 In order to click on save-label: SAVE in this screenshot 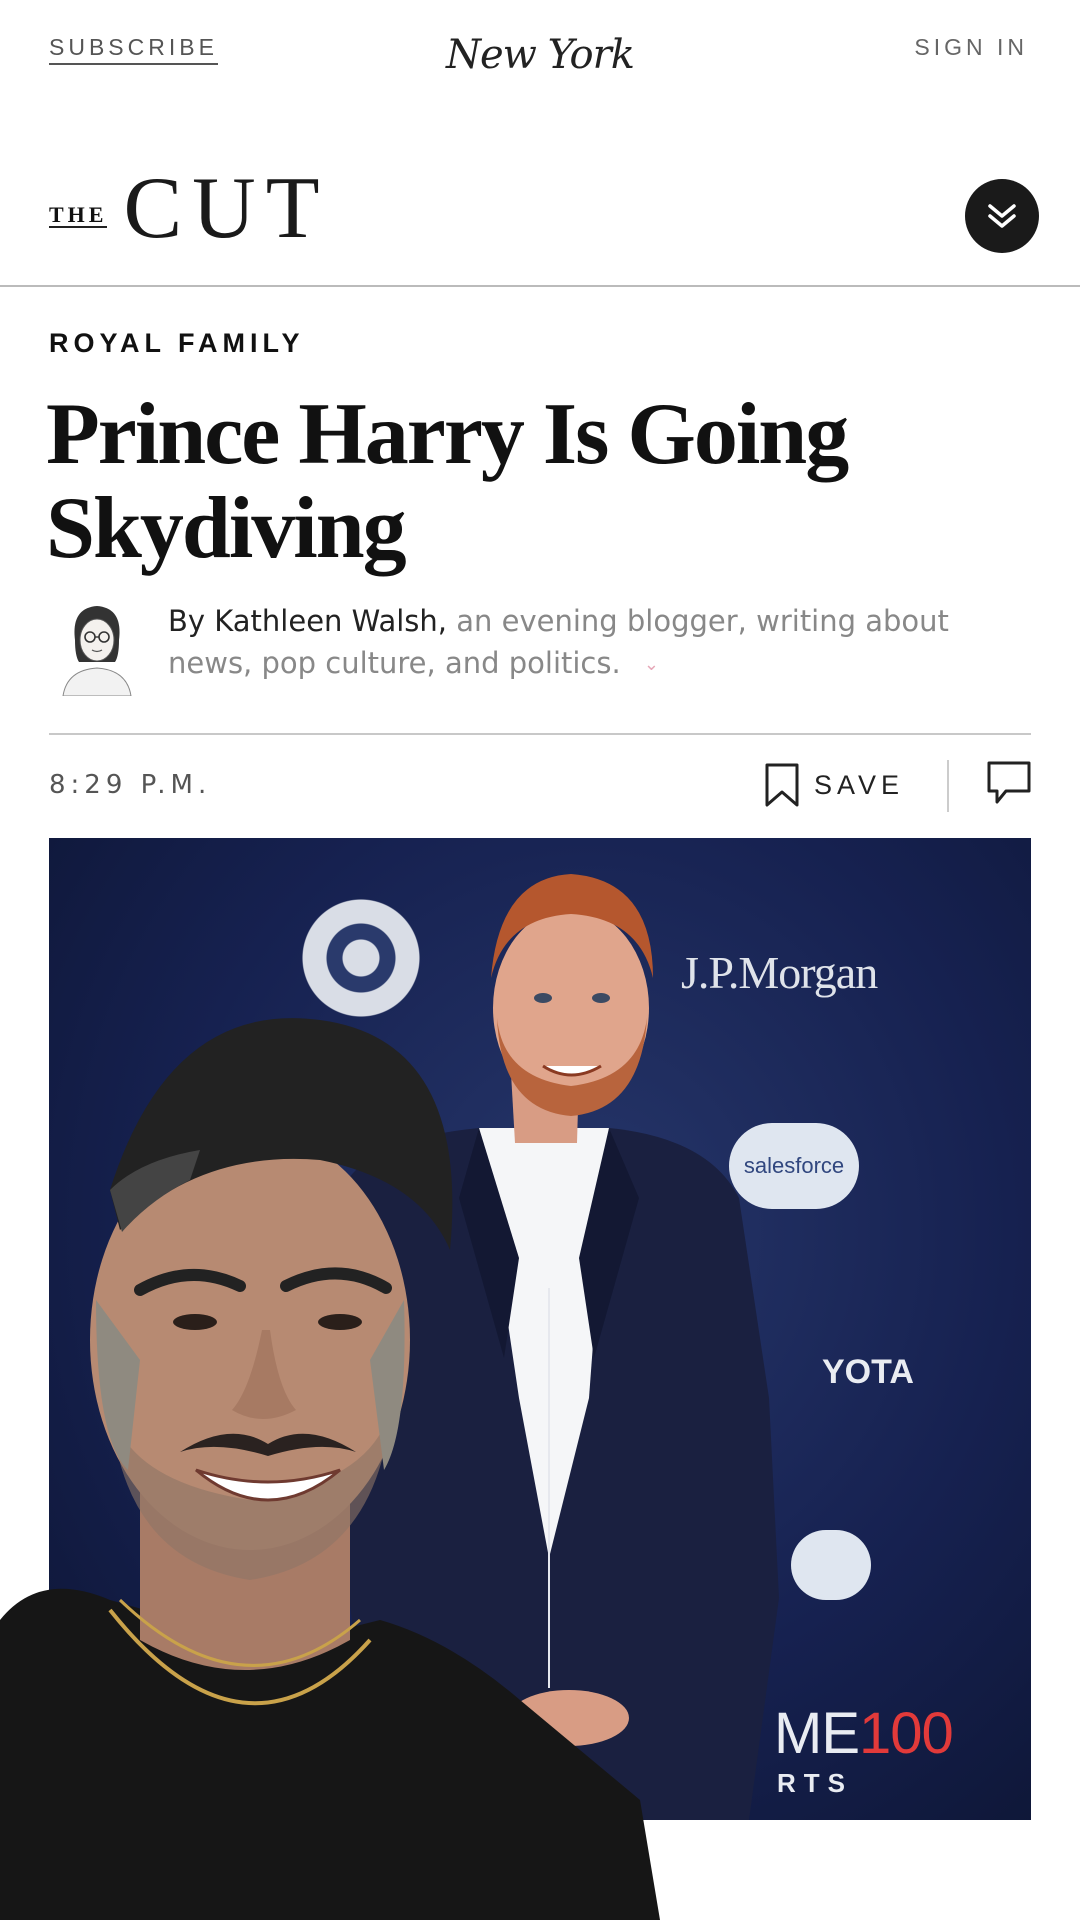, I will do `click(859, 784)`.